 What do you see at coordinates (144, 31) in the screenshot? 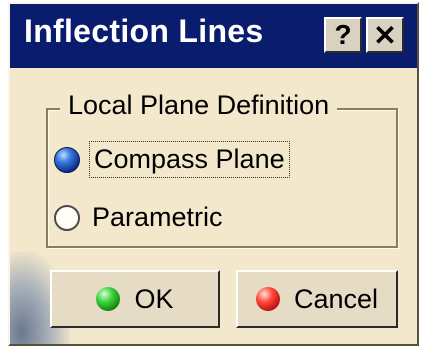
I see `dialog-title: Inflection Lines` at bounding box center [144, 31].